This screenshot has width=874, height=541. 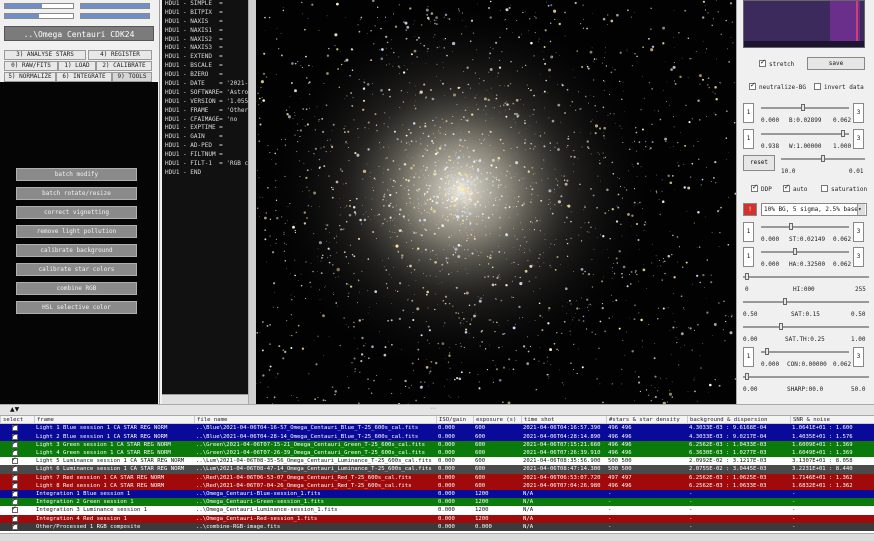 I want to click on batch-modify-button: batch modify, so click(x=76, y=174).